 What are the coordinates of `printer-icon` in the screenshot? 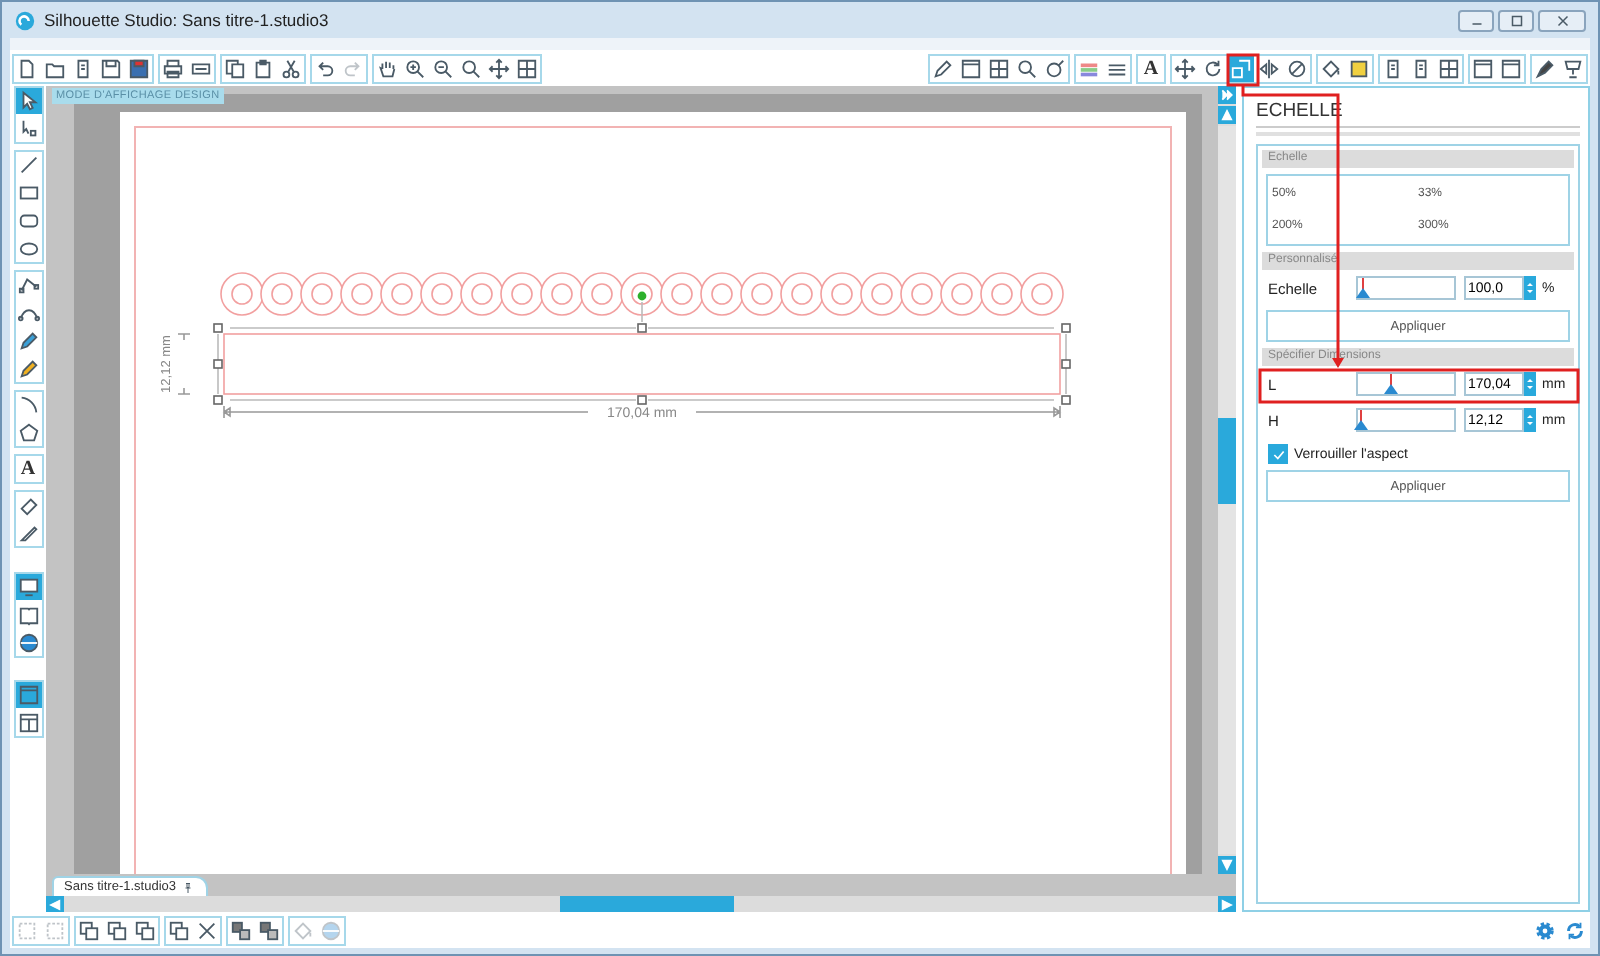 It's located at (173, 68).